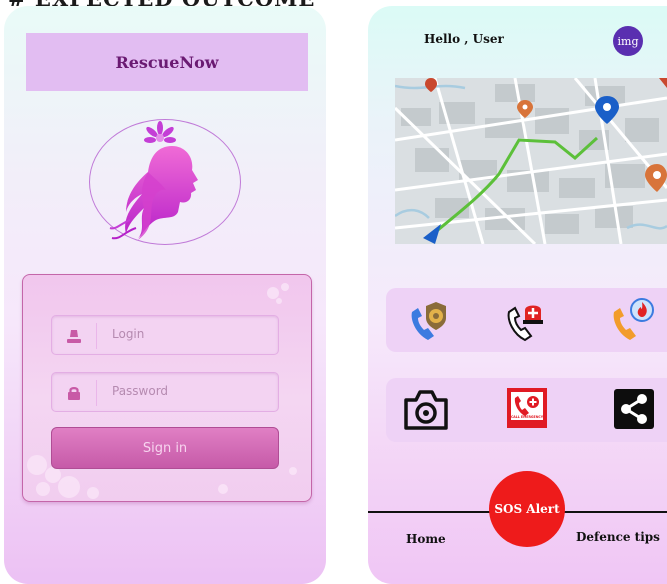 The height and width of the screenshot is (584, 667). Describe the element at coordinates (426, 410) in the screenshot. I see `camera-icon` at that location.